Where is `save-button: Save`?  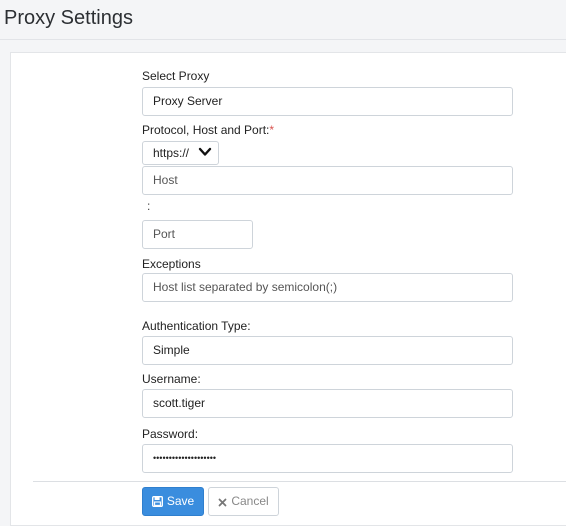
save-button: Save is located at coordinates (173, 501).